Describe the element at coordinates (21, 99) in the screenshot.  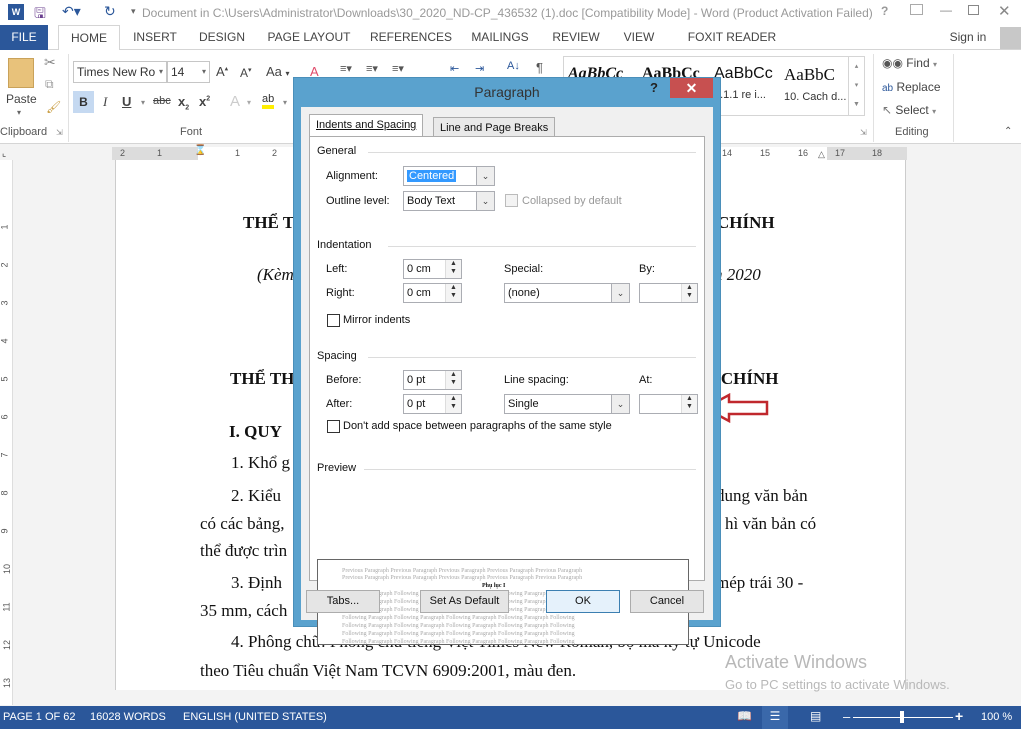
I see `paste-button: Paste` at that location.